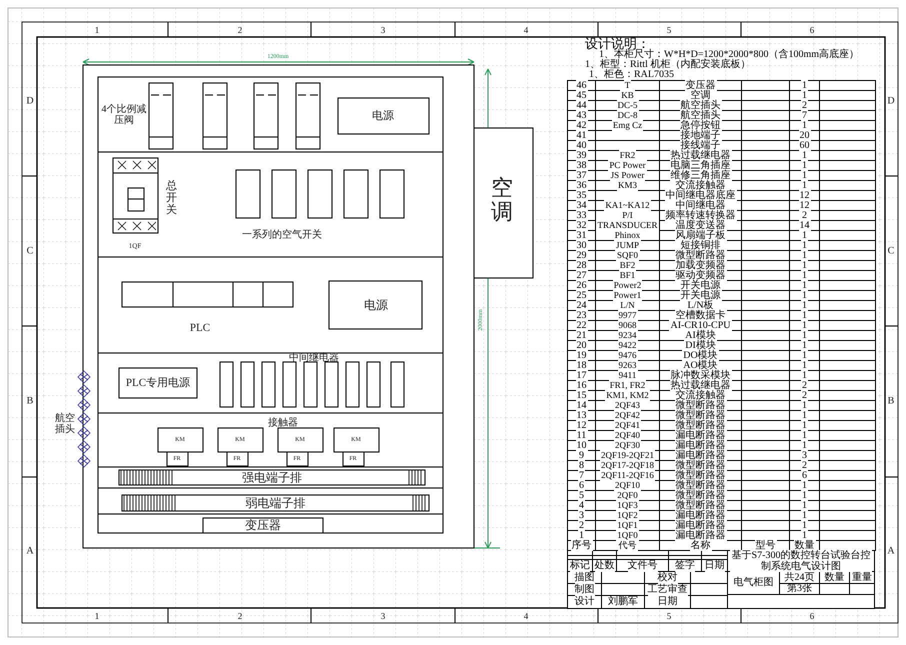 The width and height of the screenshot is (906, 645). I want to click on table-cell: 44, so click(582, 105).